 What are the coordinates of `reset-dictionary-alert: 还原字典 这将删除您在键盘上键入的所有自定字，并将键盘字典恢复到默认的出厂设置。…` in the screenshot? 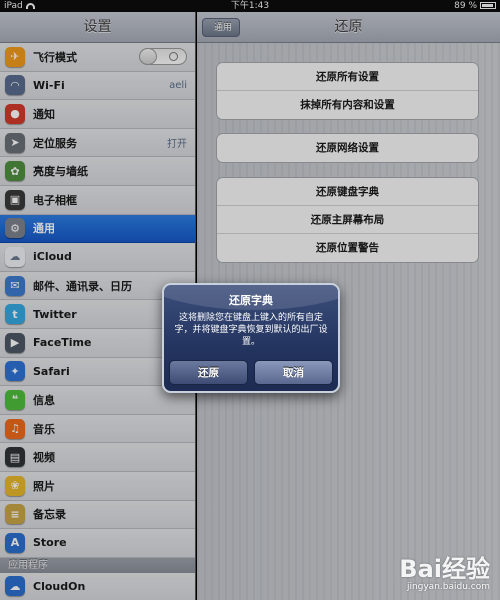 It's located at (251, 338).